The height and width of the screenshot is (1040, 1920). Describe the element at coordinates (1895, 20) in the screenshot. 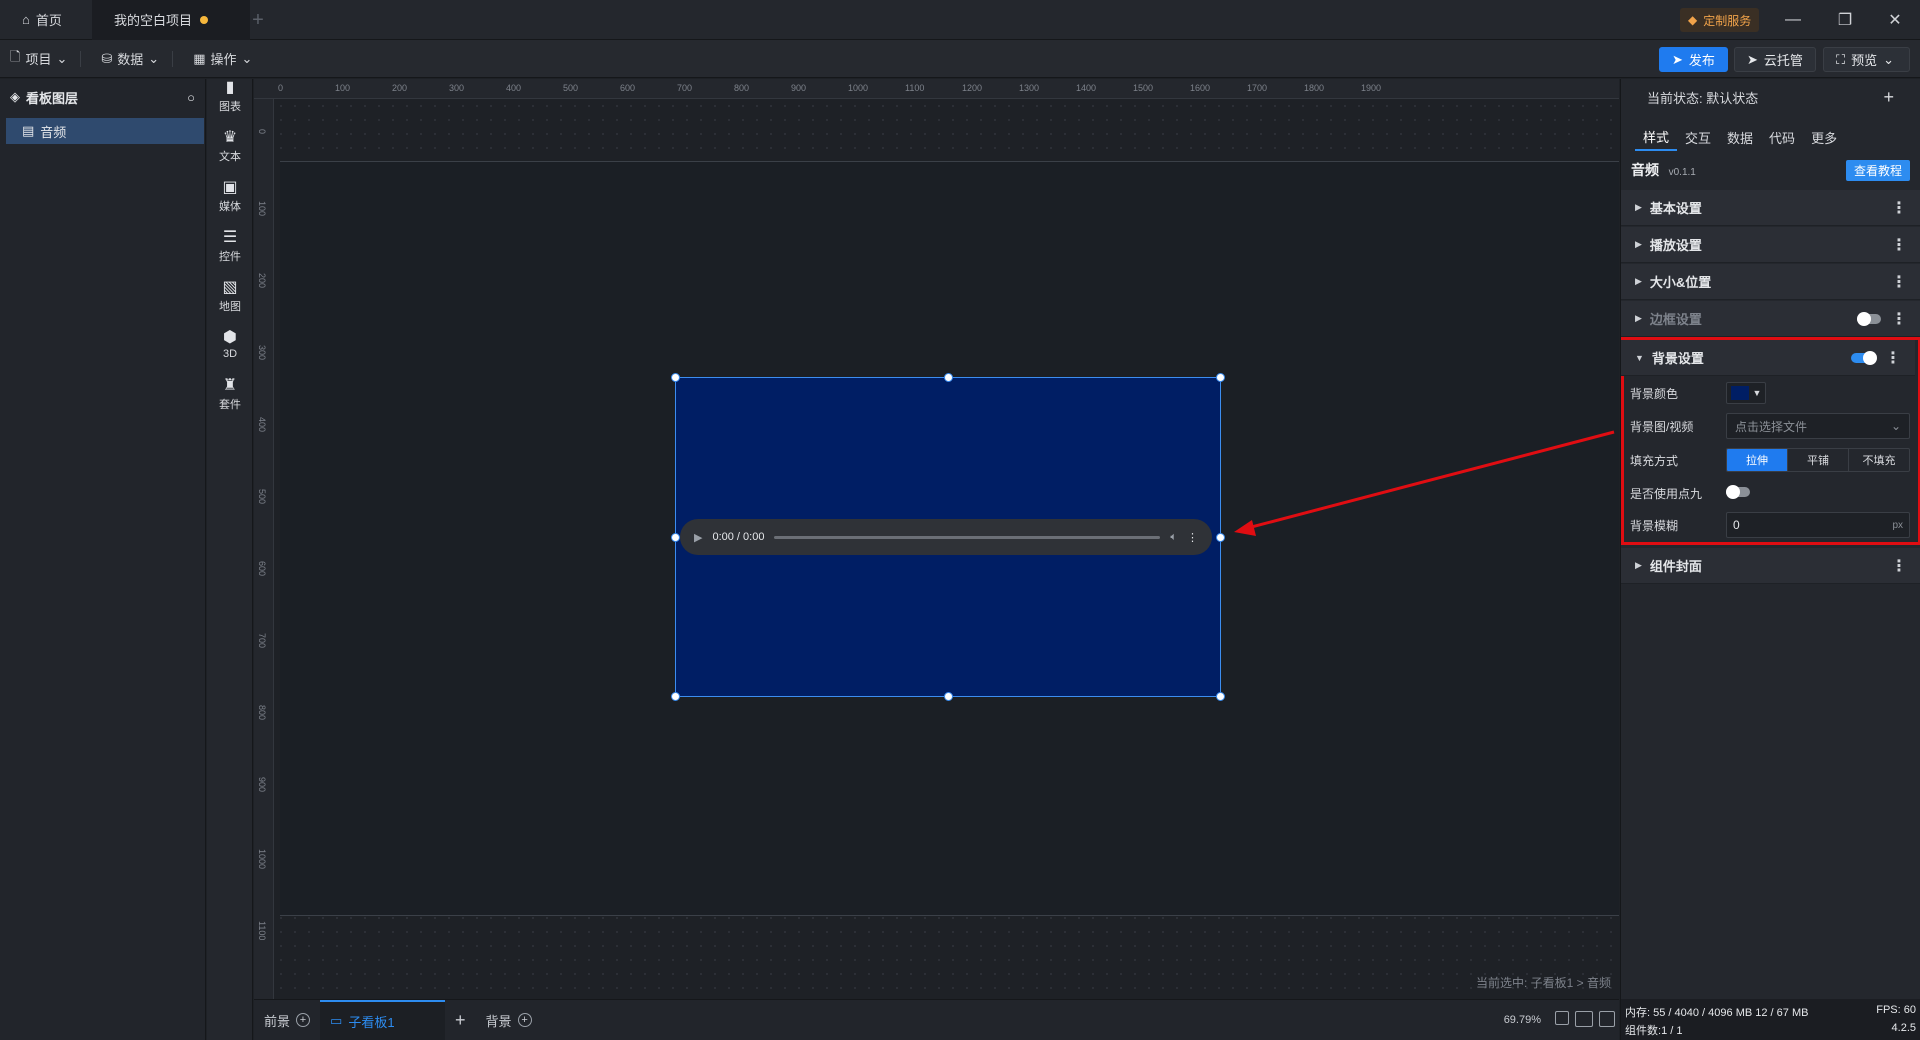

I see `close-button: ✕` at that location.